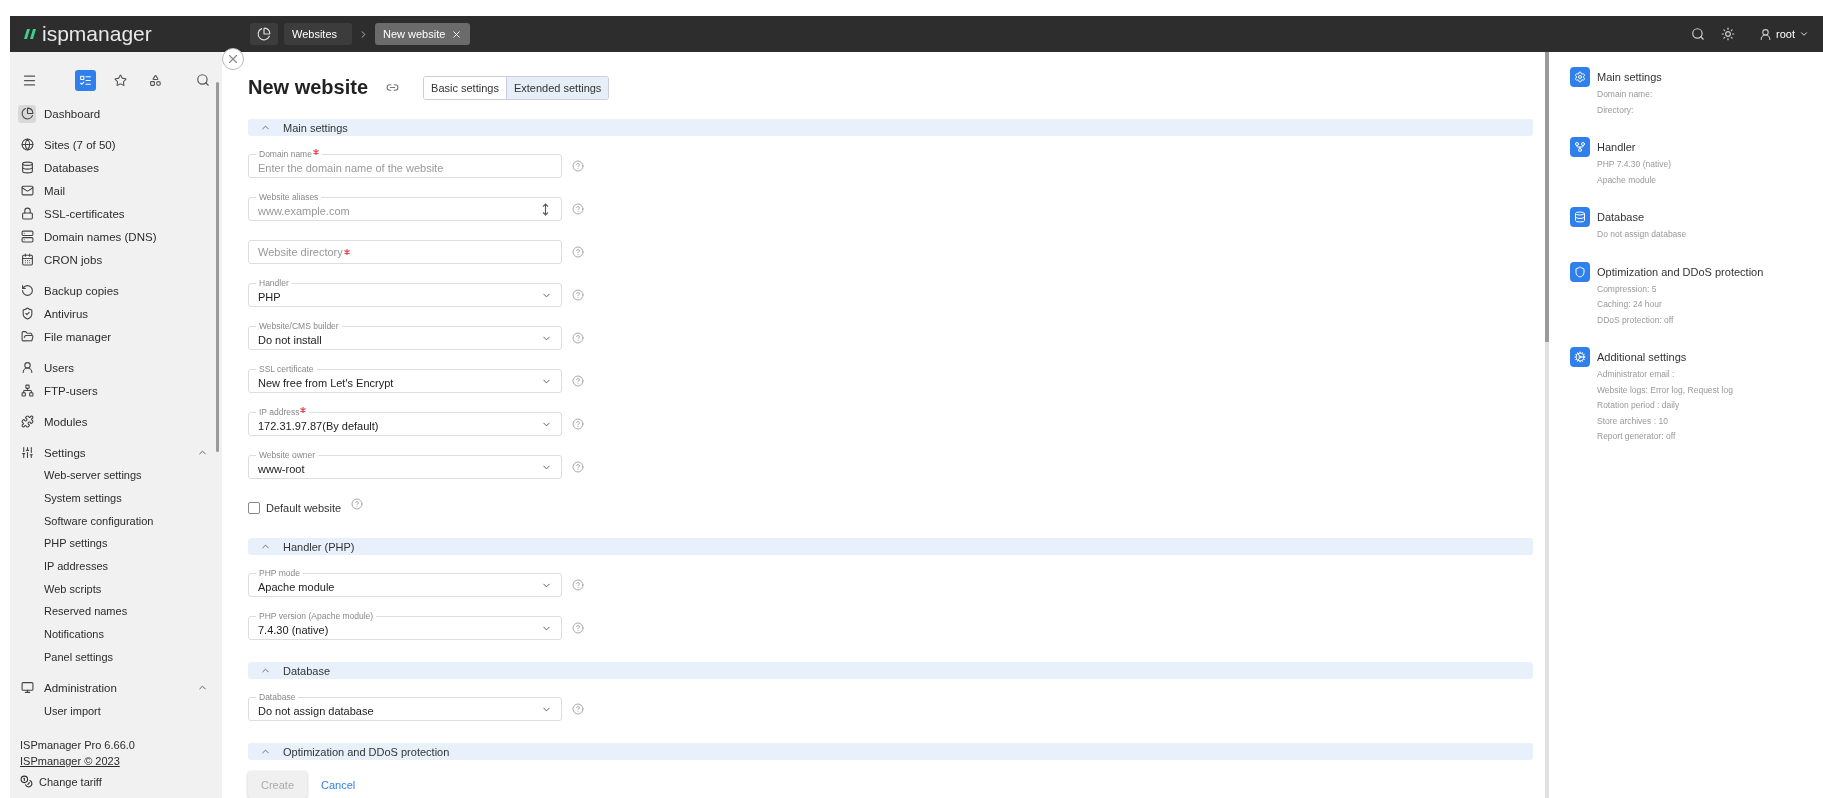 The width and height of the screenshot is (1823, 798). Describe the element at coordinates (113, 611) in the screenshot. I see `nav-subitem: Reserved names` at that location.